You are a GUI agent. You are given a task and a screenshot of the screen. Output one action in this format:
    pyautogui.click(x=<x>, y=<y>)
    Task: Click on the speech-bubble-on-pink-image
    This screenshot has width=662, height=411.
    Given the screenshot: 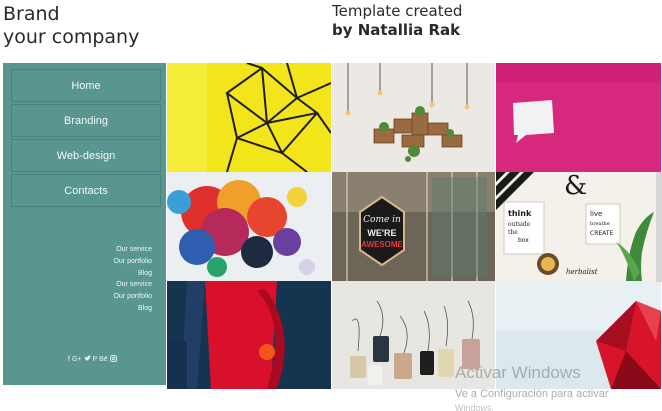 What is the action you would take?
    pyautogui.click(x=578, y=117)
    